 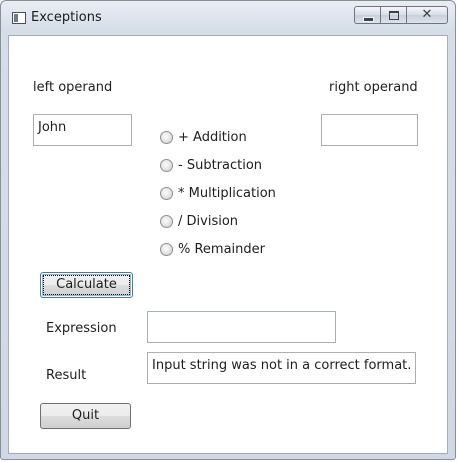 I want to click on title-bar: Exceptions ✕, so click(x=228, y=18).